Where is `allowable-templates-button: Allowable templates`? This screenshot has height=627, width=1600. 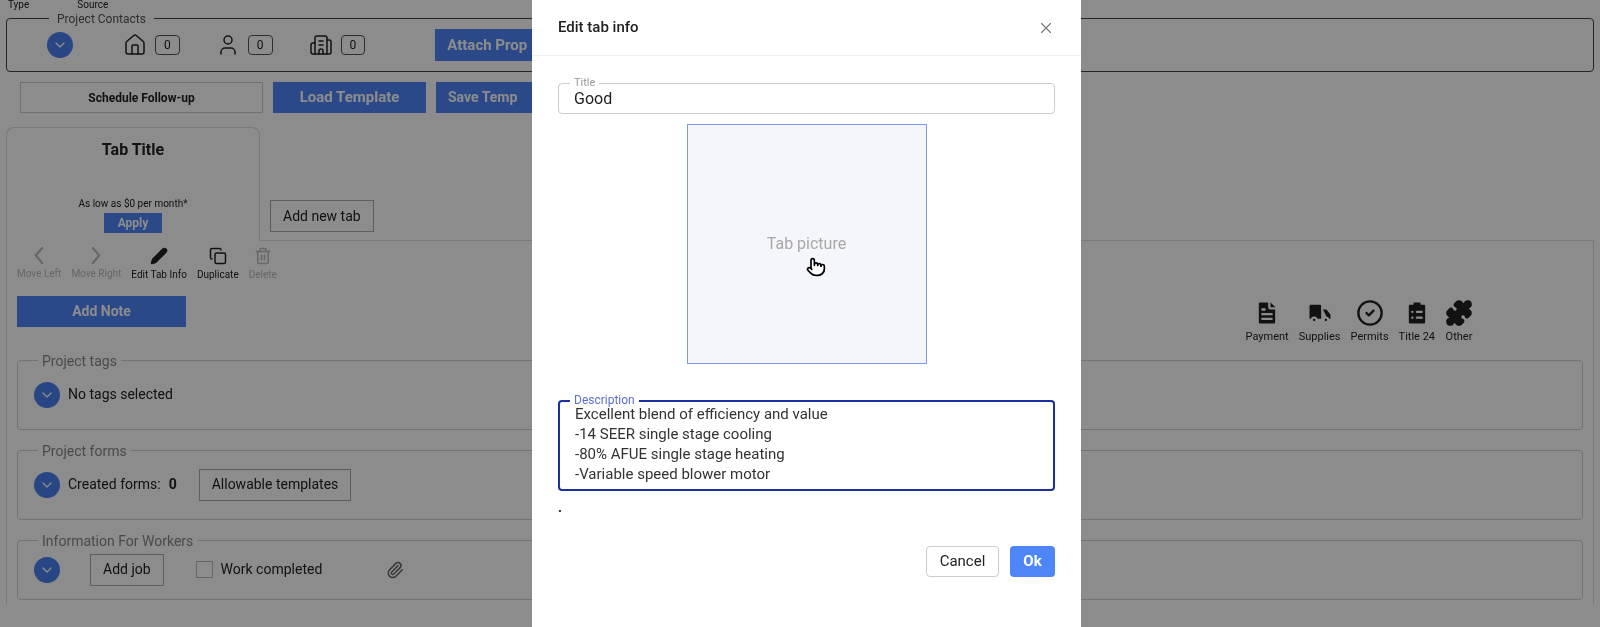
allowable-templates-button: Allowable templates is located at coordinates (275, 484).